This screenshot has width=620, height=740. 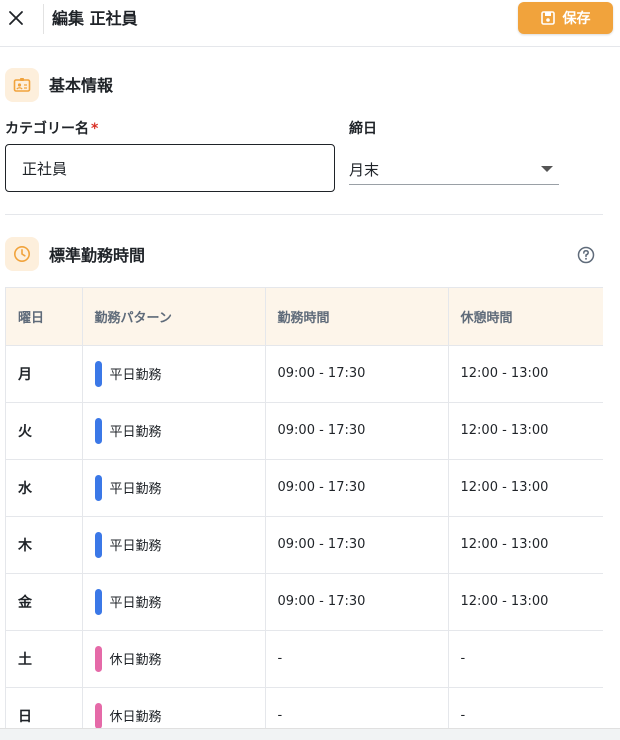 I want to click on schedule-title: 標準勤務時間, so click(x=97, y=255).